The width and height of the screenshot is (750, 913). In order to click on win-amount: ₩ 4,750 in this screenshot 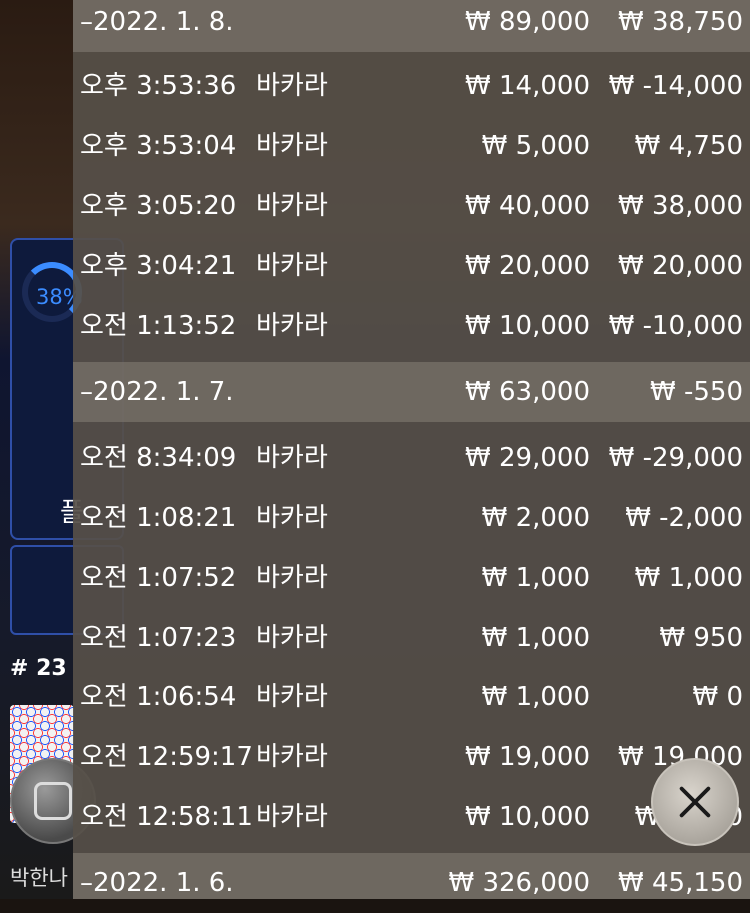, I will do `click(688, 146)`.